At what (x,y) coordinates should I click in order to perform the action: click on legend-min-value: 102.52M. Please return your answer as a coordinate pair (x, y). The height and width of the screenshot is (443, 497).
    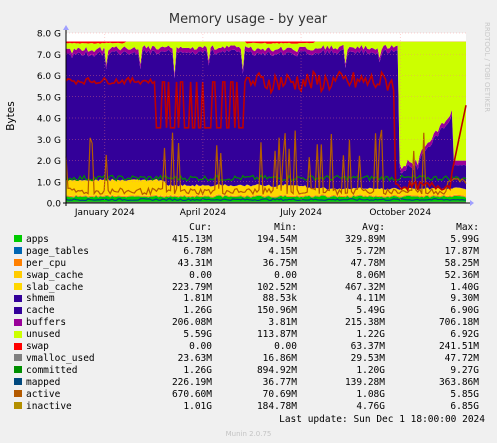
    Looking at the image, I should click on (276, 287).